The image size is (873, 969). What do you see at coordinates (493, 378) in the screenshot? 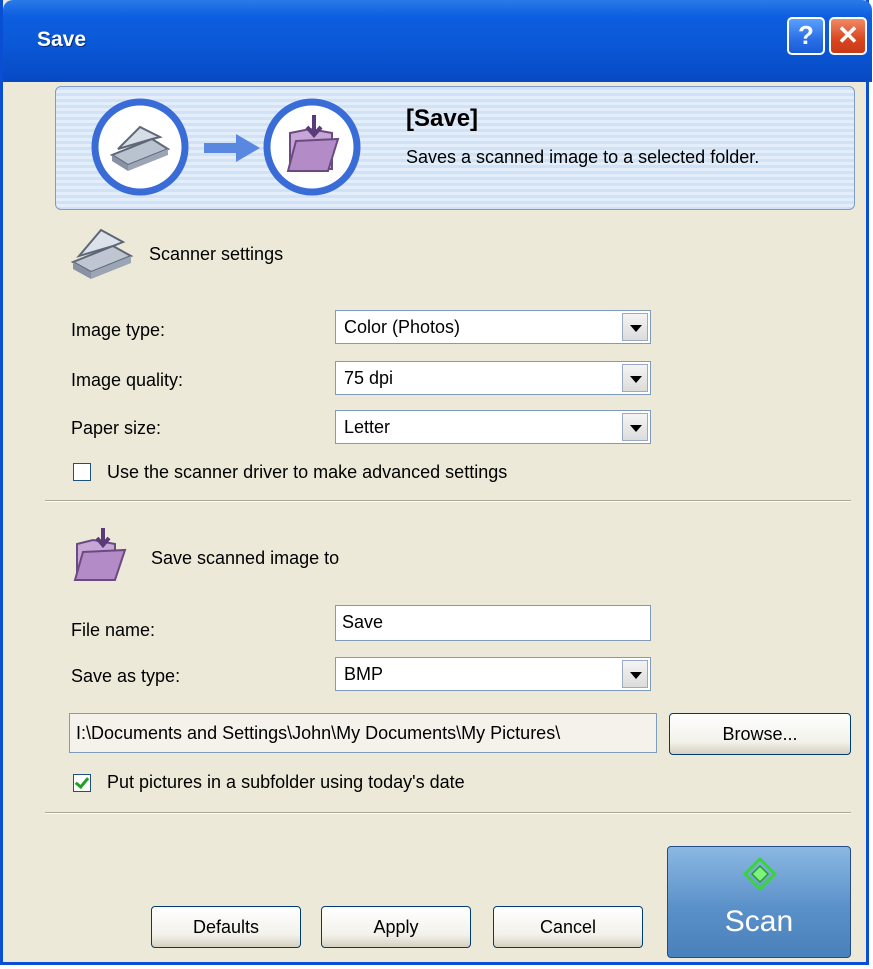
I see `image-quality-select: 75 dpi` at bounding box center [493, 378].